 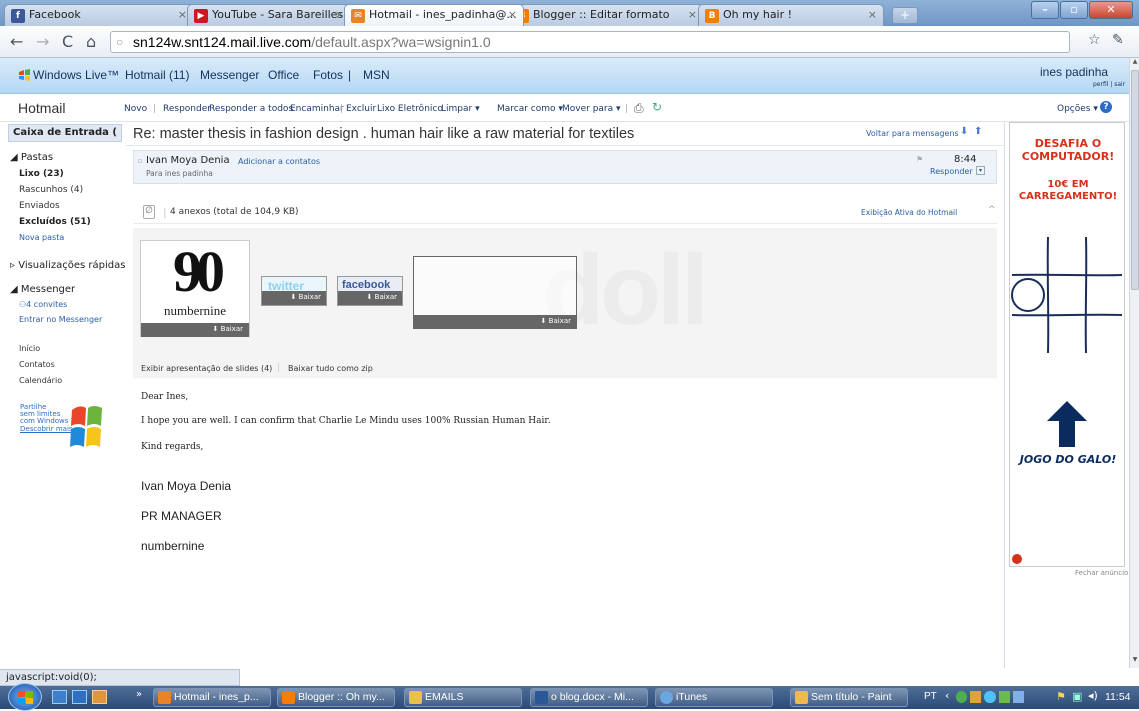 I want to click on new-folder-link: Nova pasta, so click(x=41, y=237).